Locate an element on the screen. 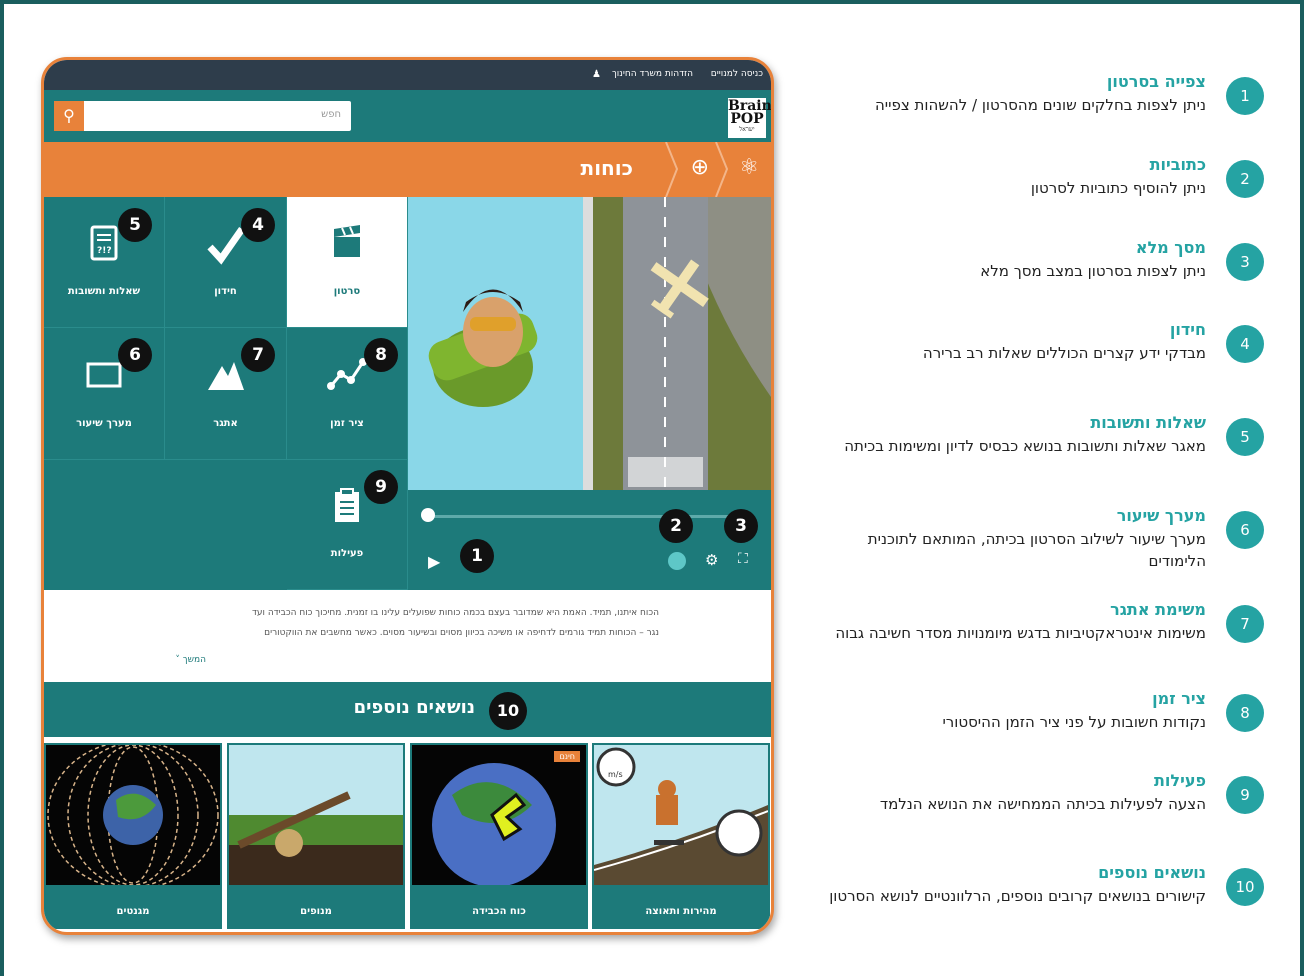 The width and height of the screenshot is (1304, 978). settings-gear-icon: ⚙ is located at coordinates (711, 560).